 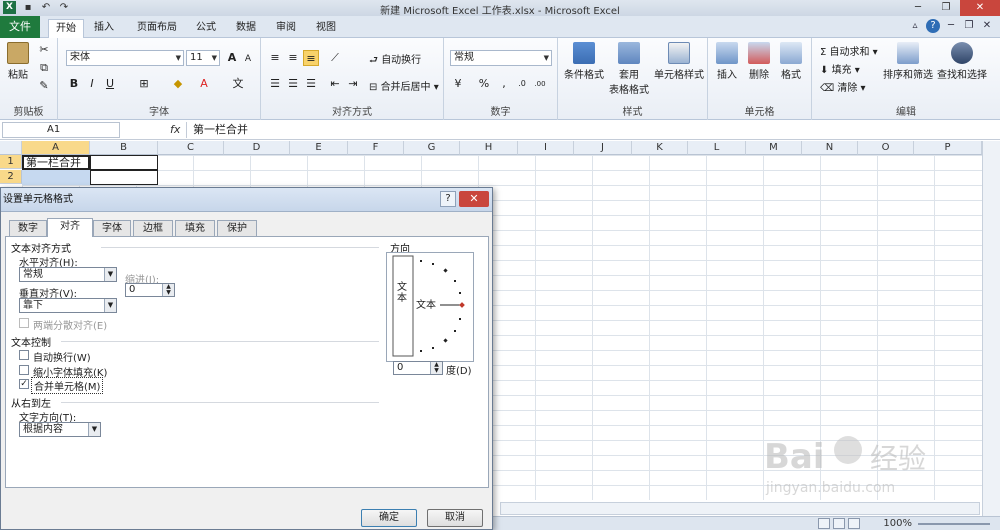 I want to click on tab-insert: 插入, so click(x=104, y=28).